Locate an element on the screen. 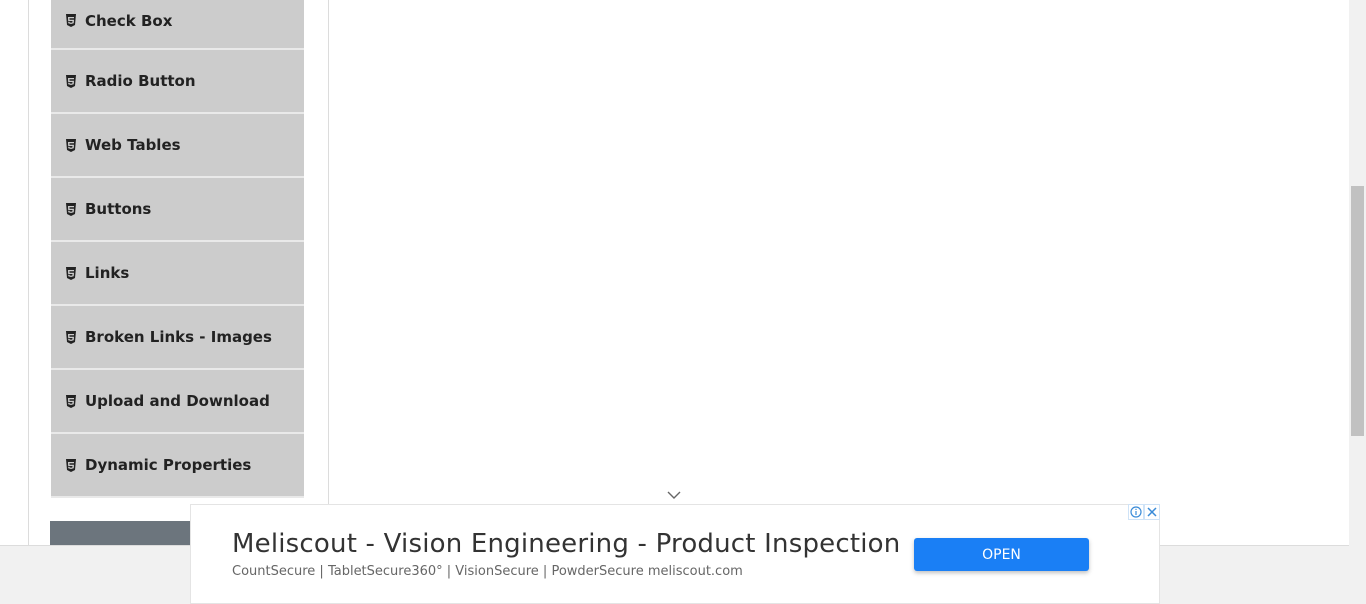 This screenshot has width=1366, height=604. ad-info-icon is located at coordinates (1136, 512).